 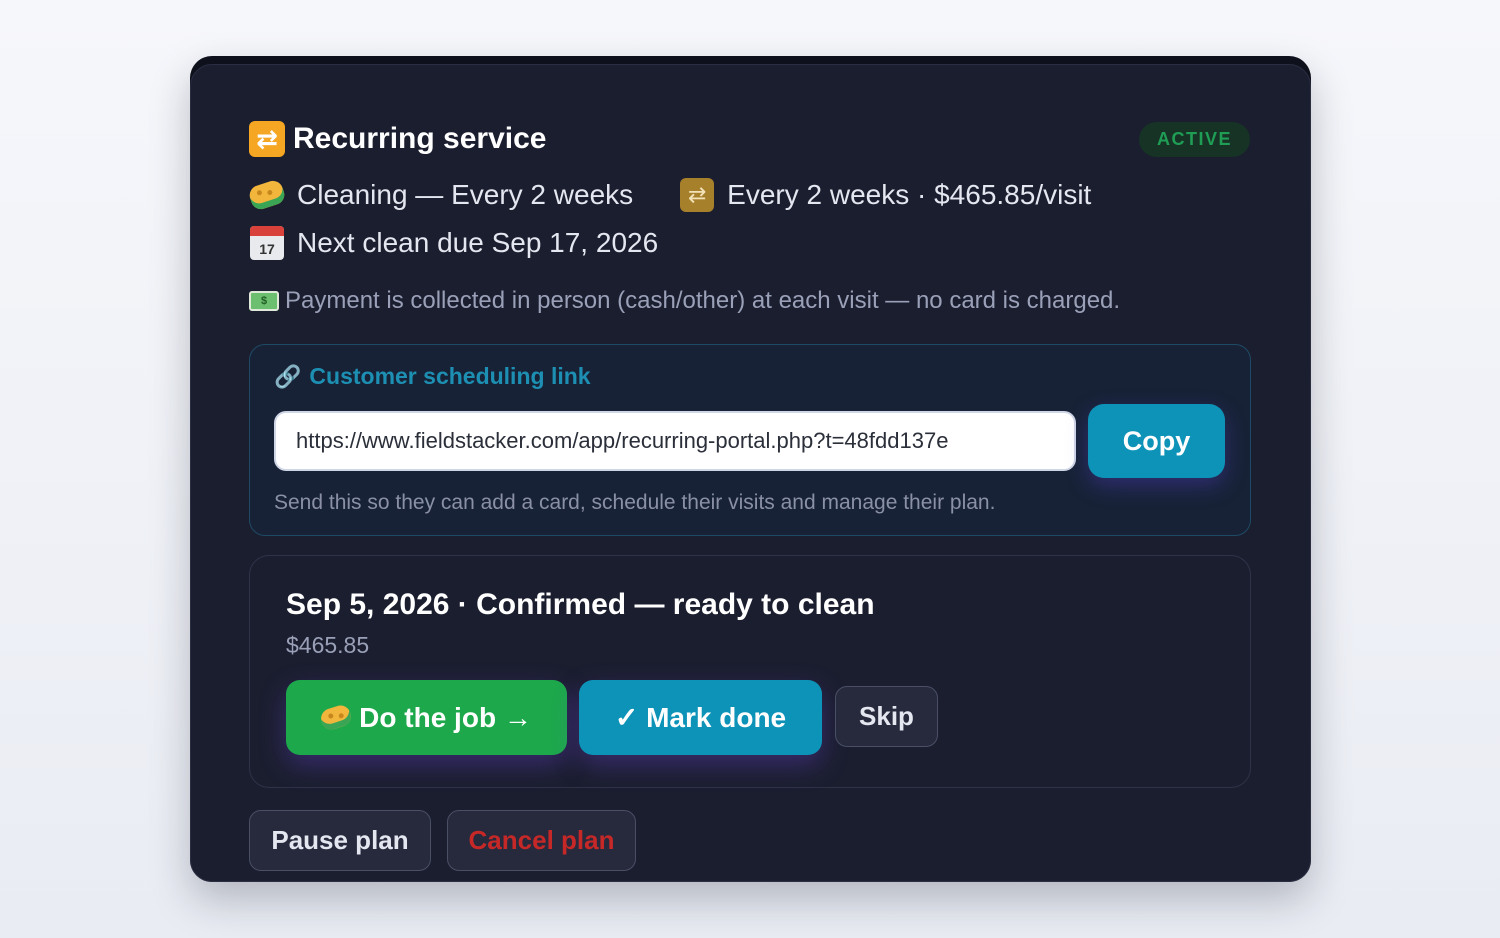 I want to click on do-job-button: Do the job →, so click(x=426, y=717).